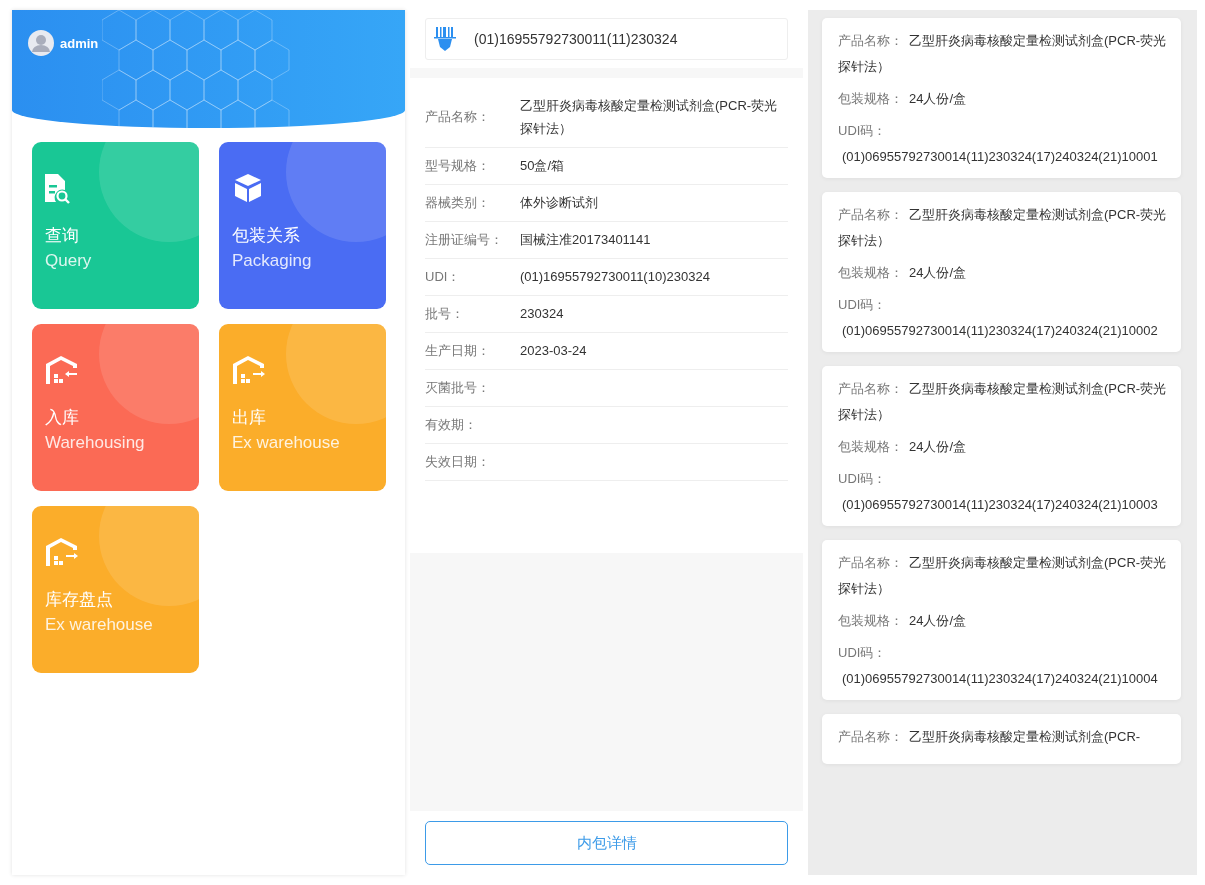  Describe the element at coordinates (458, 387) in the screenshot. I see `field-label: 灭菌批号：` at that location.